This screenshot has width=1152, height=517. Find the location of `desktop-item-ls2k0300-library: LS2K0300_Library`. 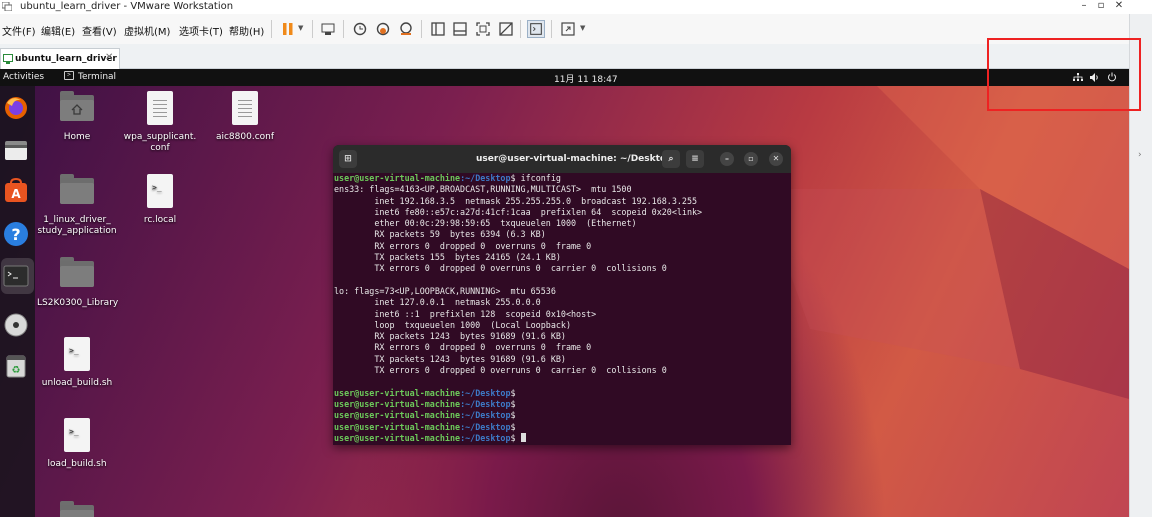

desktop-item-ls2k0300-library: LS2K0300_Library is located at coordinates (78, 283).